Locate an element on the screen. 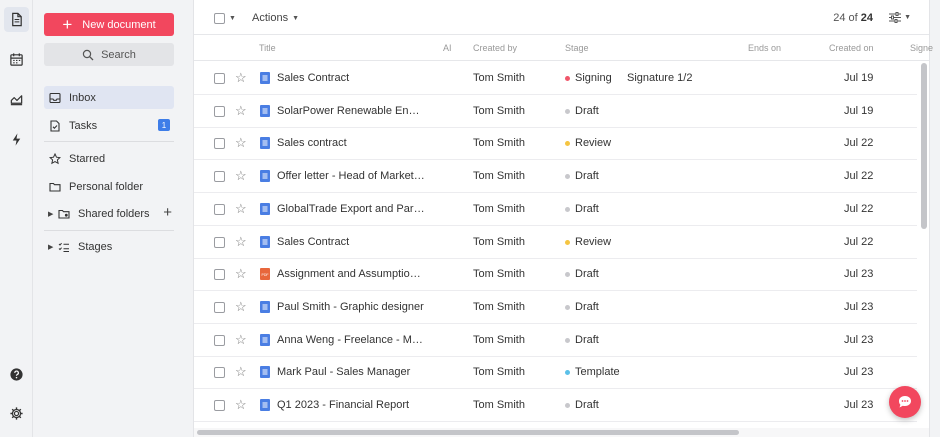  chevron-down-icon: ▼ is located at coordinates (232, 18).